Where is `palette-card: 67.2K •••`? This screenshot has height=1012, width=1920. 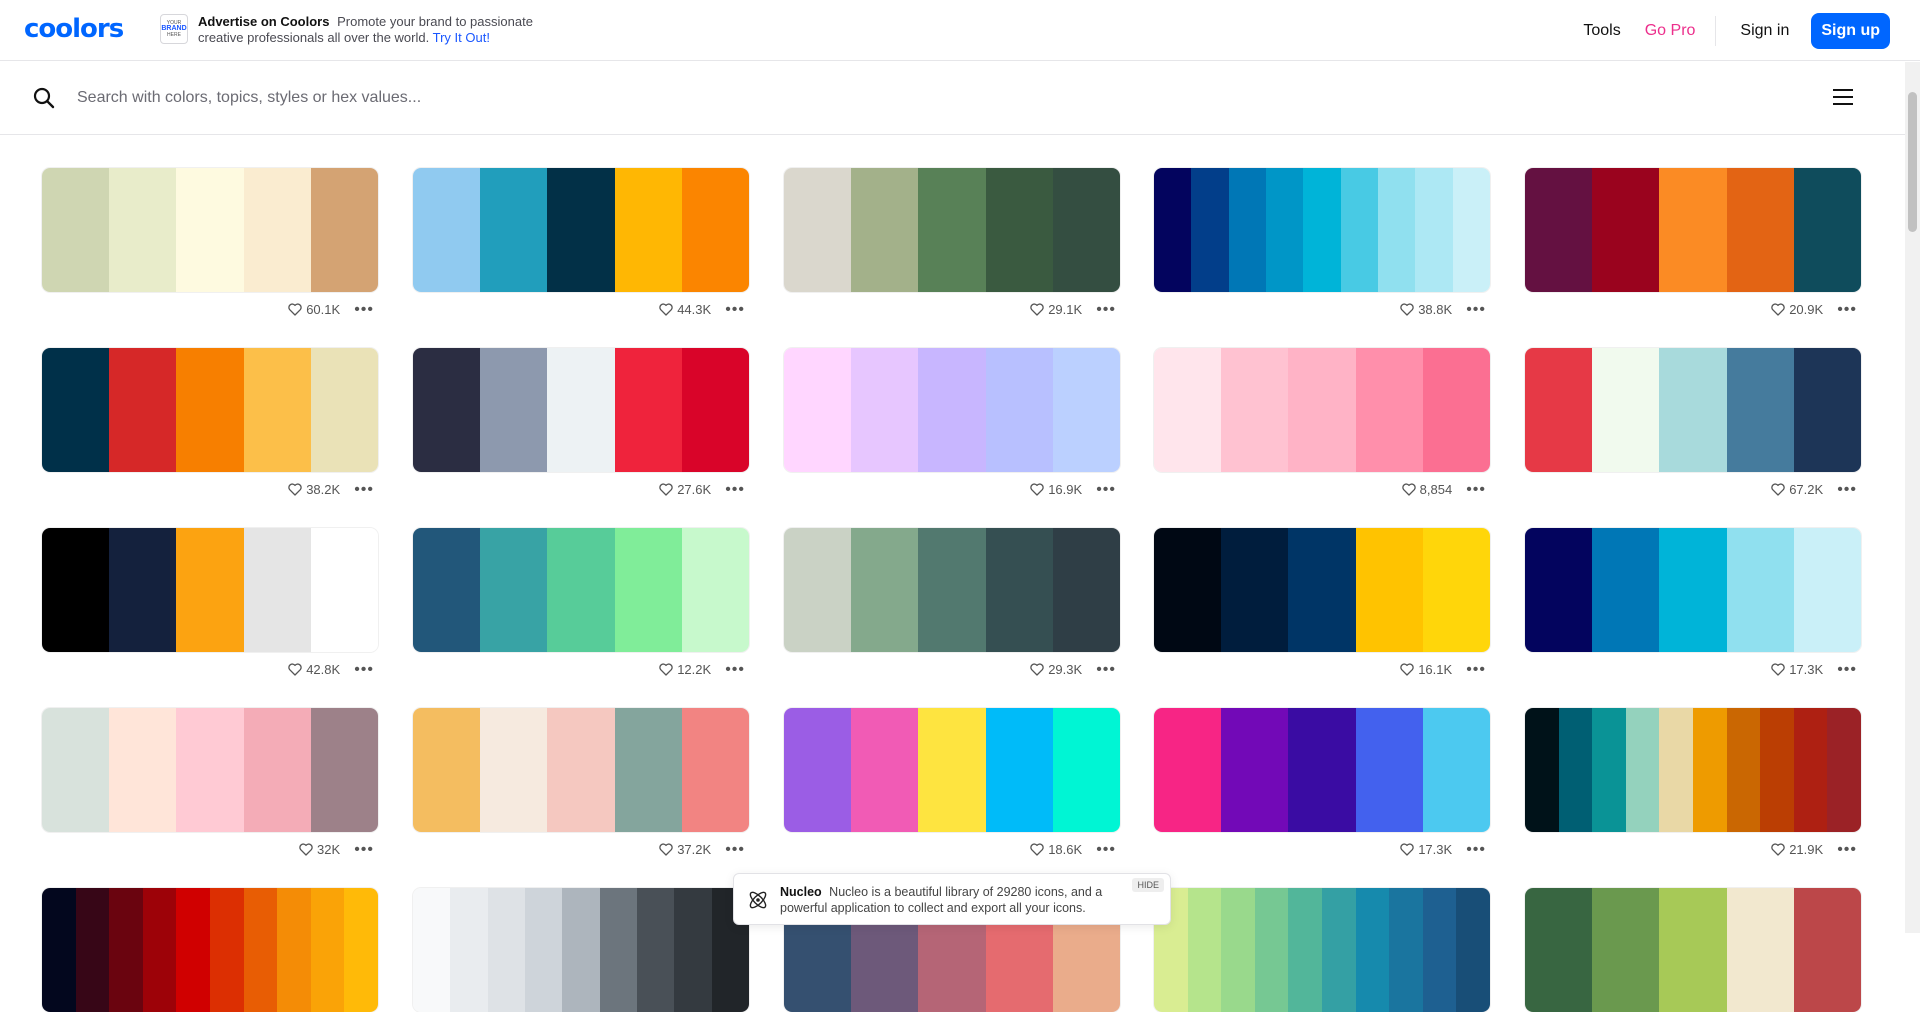 palette-card: 67.2K ••• is located at coordinates (1693, 422).